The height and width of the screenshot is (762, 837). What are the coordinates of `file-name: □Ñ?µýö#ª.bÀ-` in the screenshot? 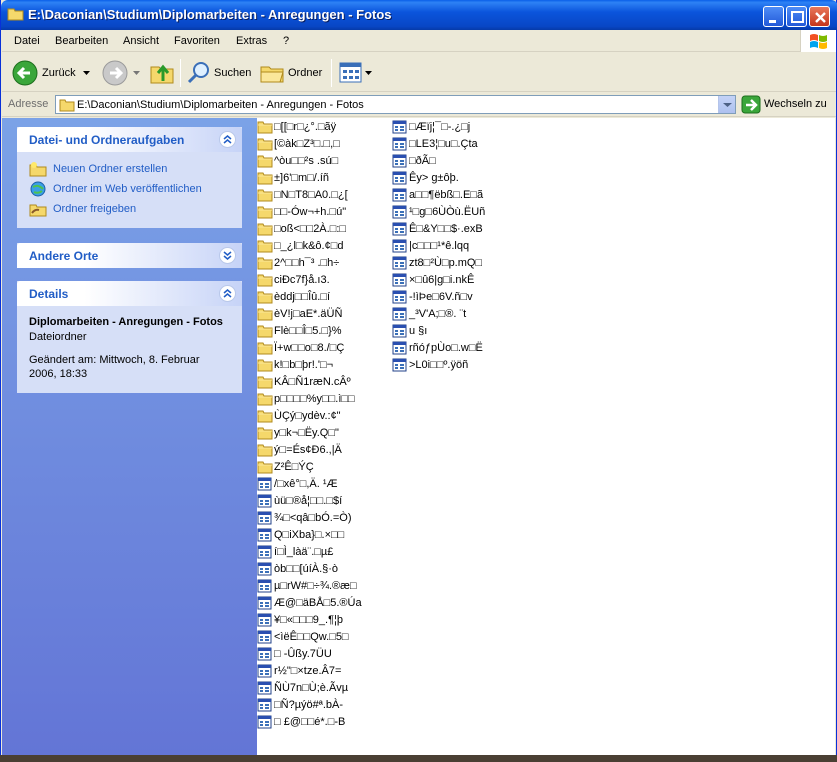 It's located at (309, 705).